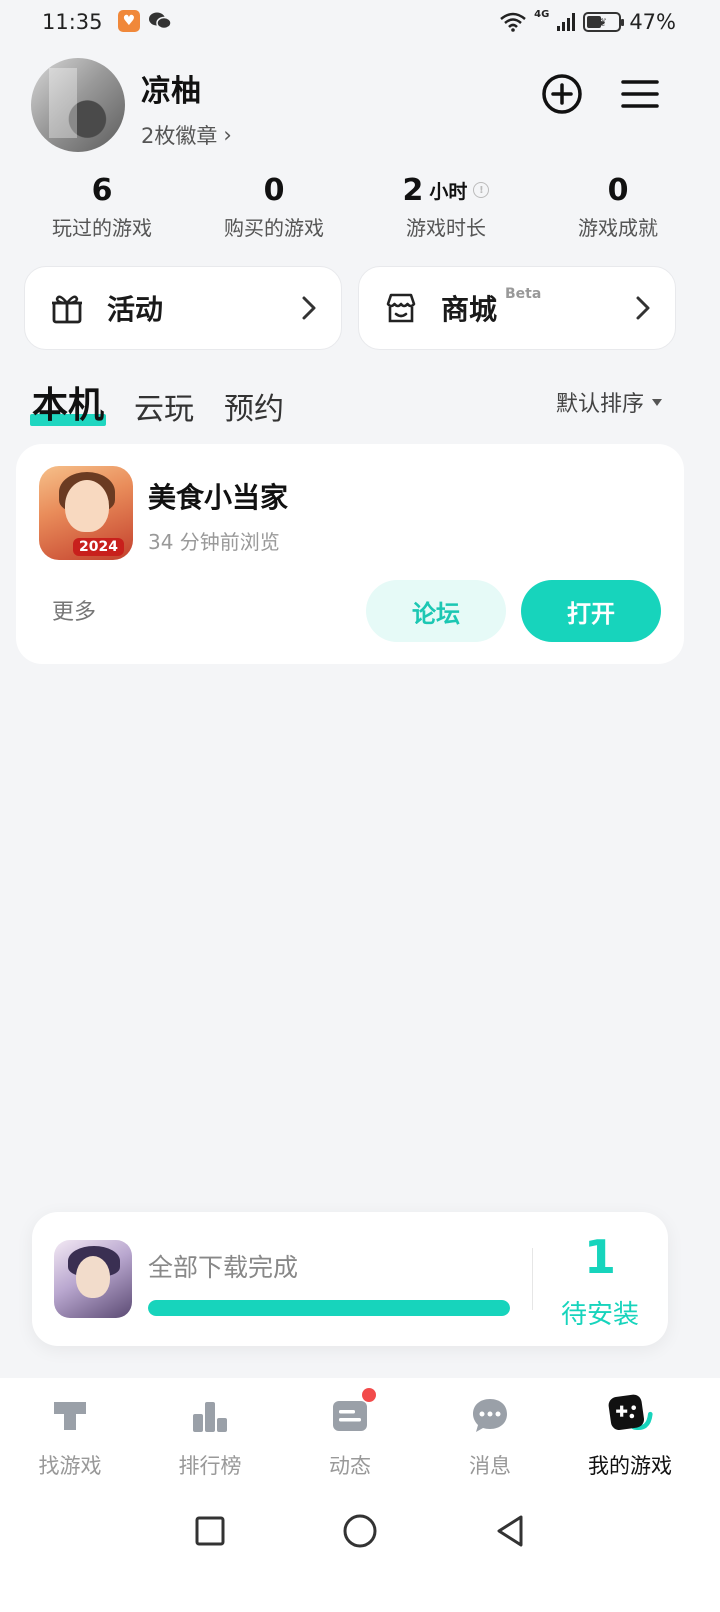 This screenshot has width=720, height=1612. What do you see at coordinates (72, 22) in the screenshot?
I see `status-time: 11:35` at bounding box center [72, 22].